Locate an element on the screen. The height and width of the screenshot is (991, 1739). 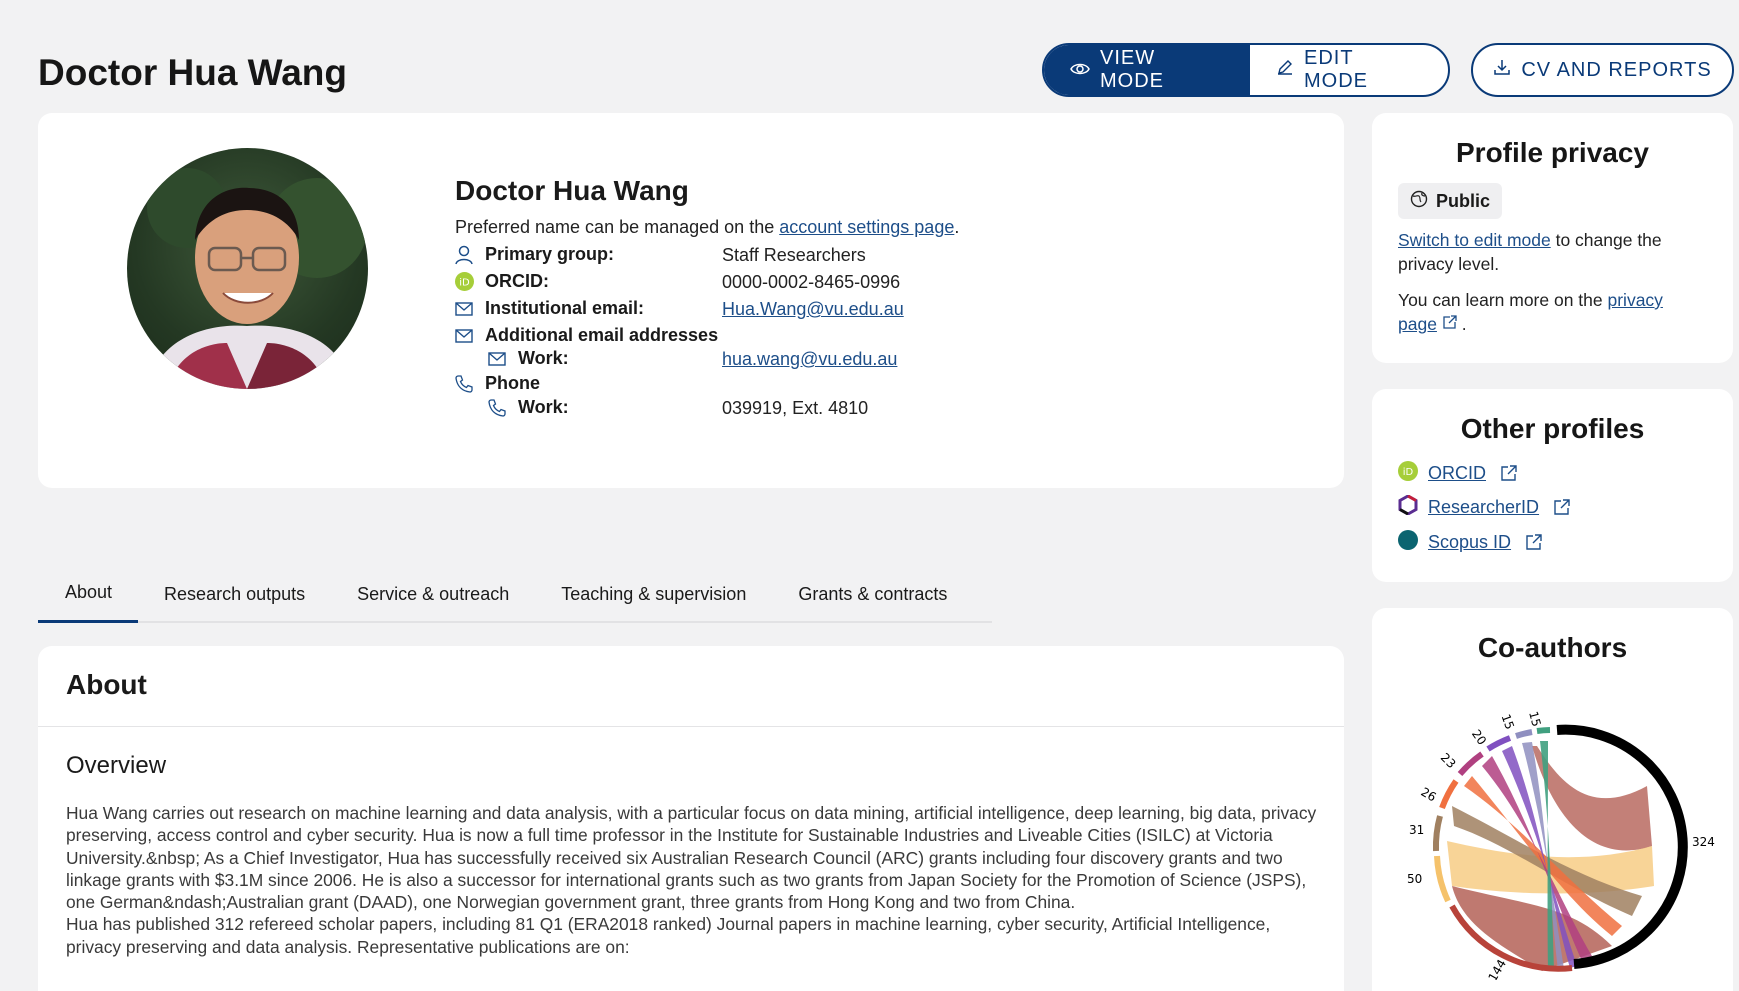
learn-suffix: . is located at coordinates (1464, 324).